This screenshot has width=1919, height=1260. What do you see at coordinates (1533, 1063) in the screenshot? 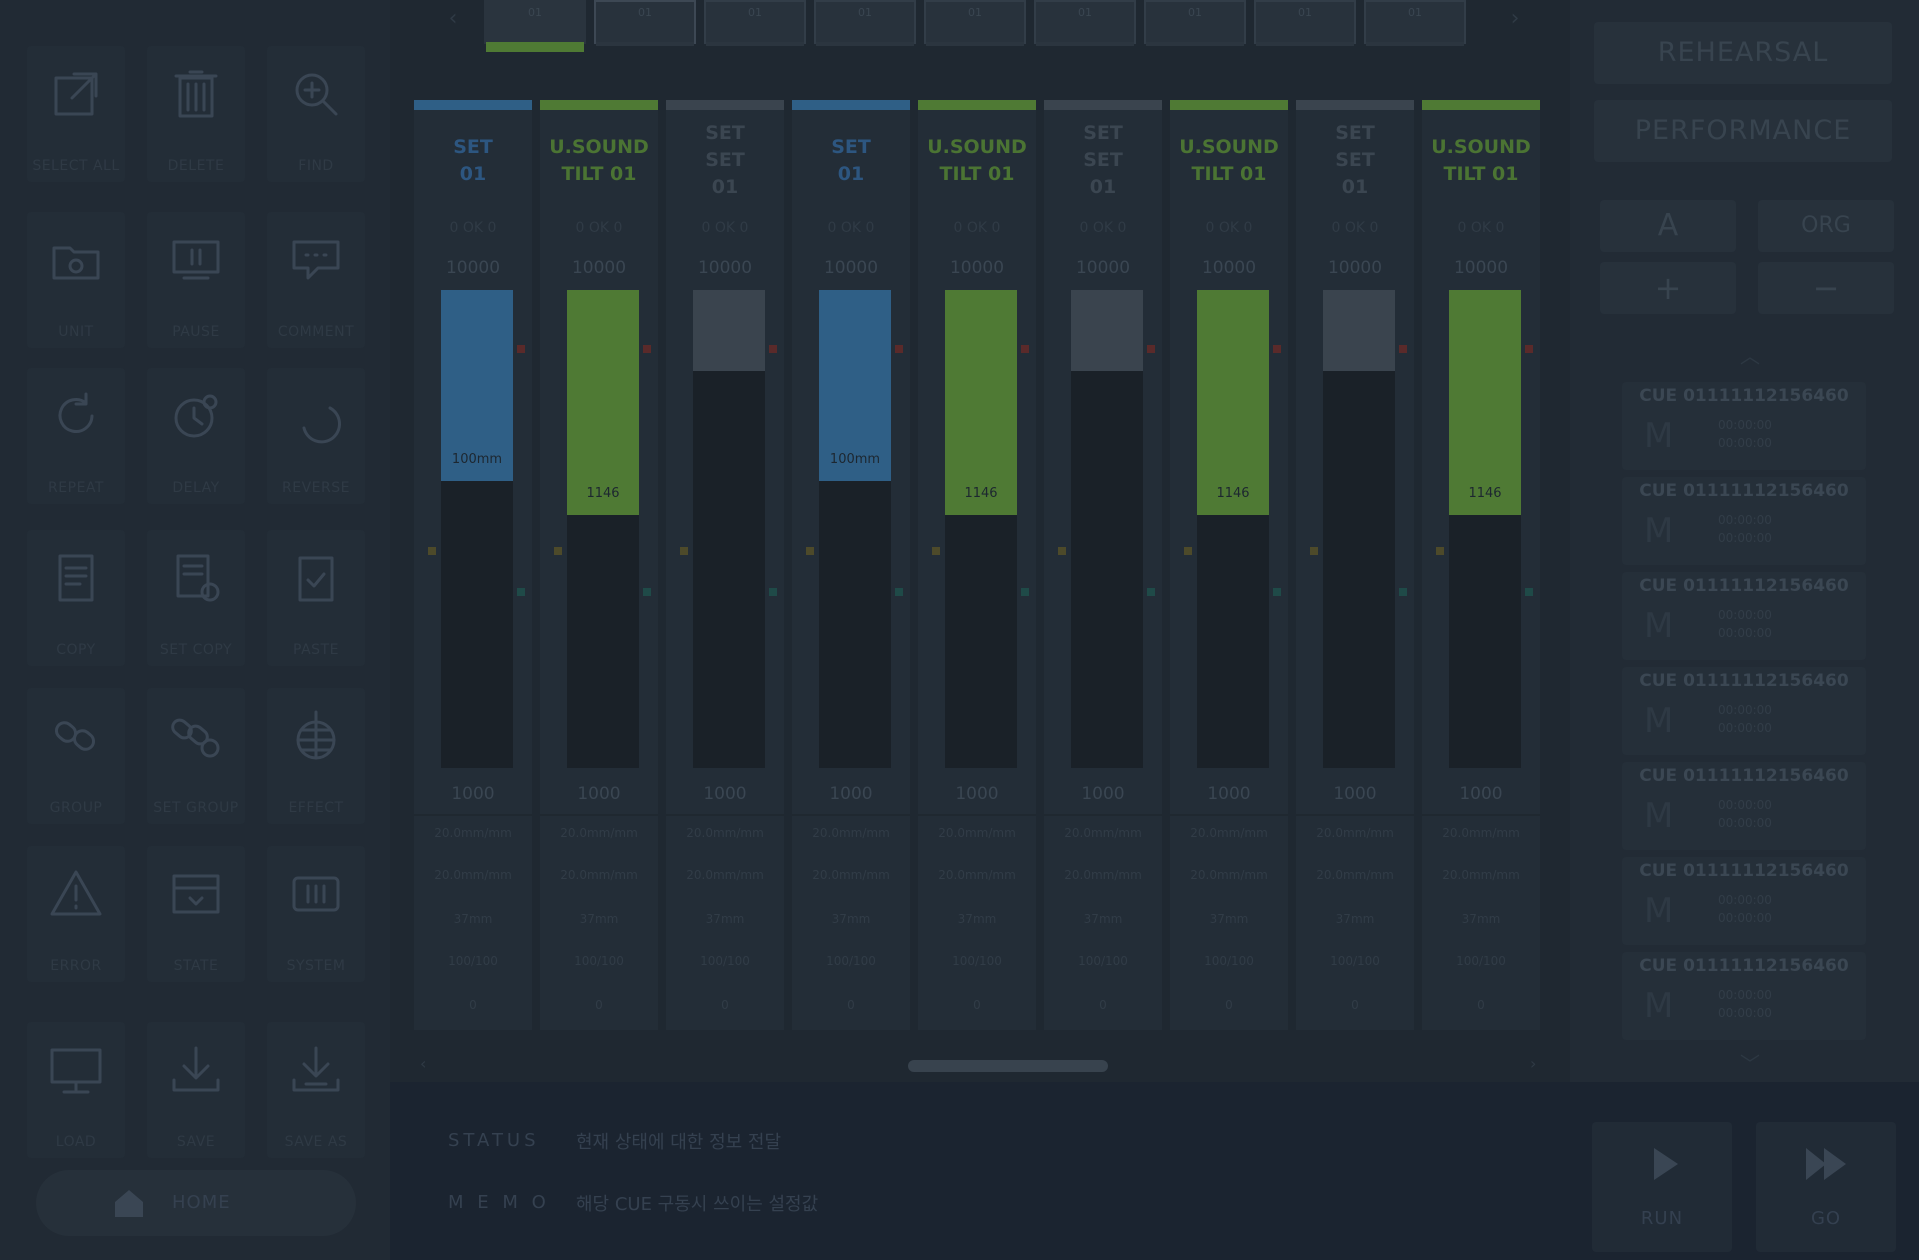
I see `scroll-right-arrow: ›` at bounding box center [1533, 1063].